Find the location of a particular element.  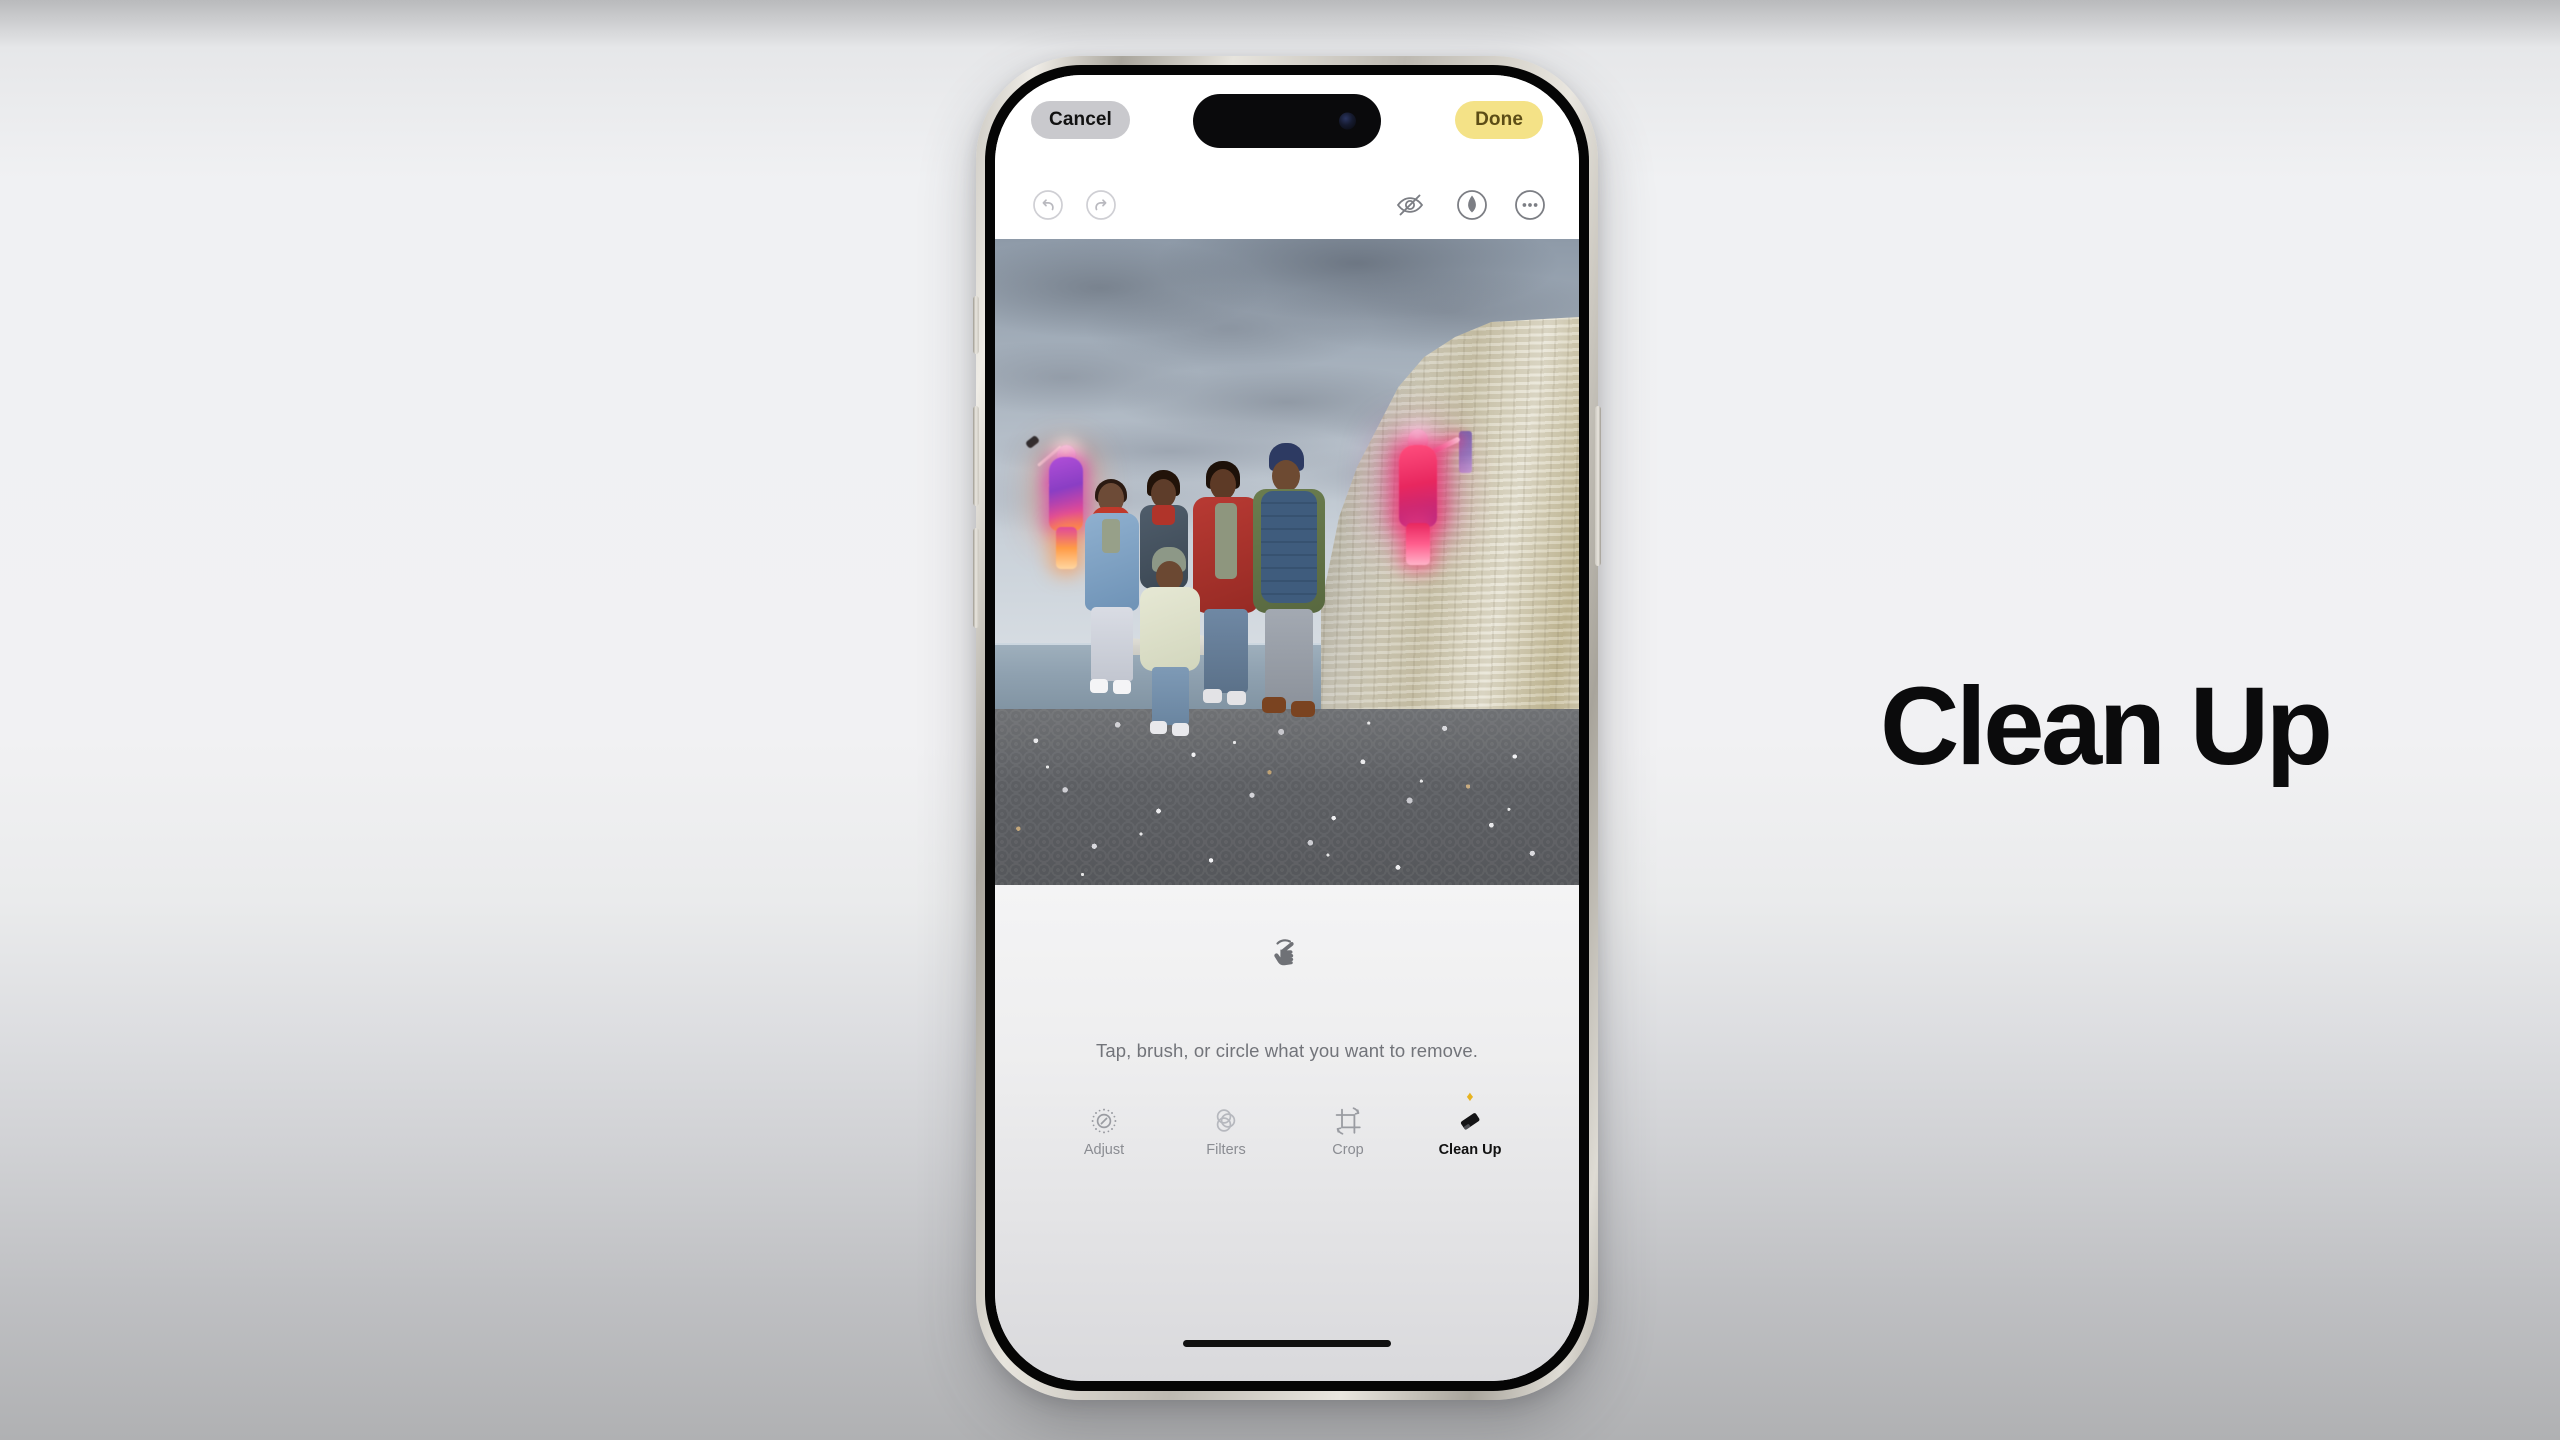

tab-crop-label: Crop is located at coordinates (1348, 1150).